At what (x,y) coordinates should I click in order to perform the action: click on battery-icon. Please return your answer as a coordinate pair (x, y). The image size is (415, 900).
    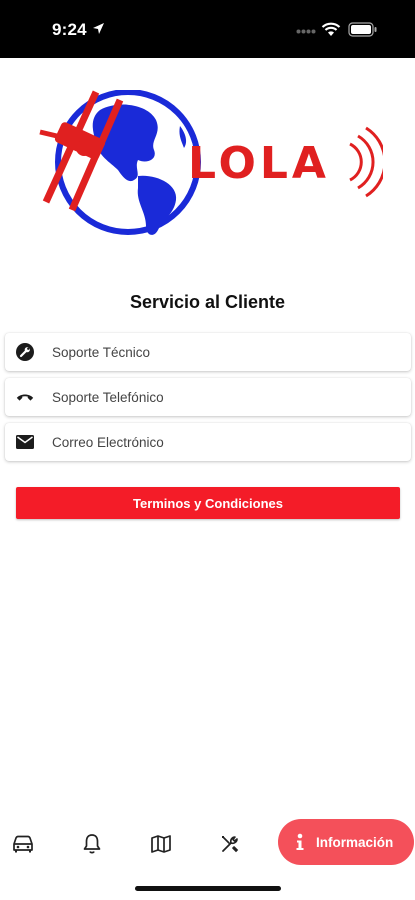
    Looking at the image, I should click on (362, 29).